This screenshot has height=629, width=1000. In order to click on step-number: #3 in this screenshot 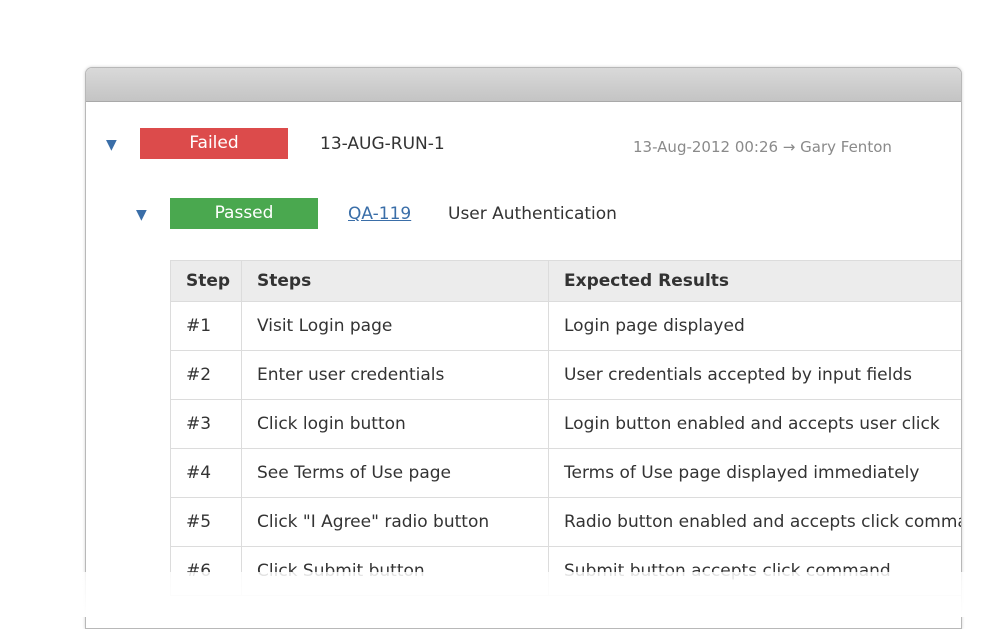, I will do `click(206, 424)`.